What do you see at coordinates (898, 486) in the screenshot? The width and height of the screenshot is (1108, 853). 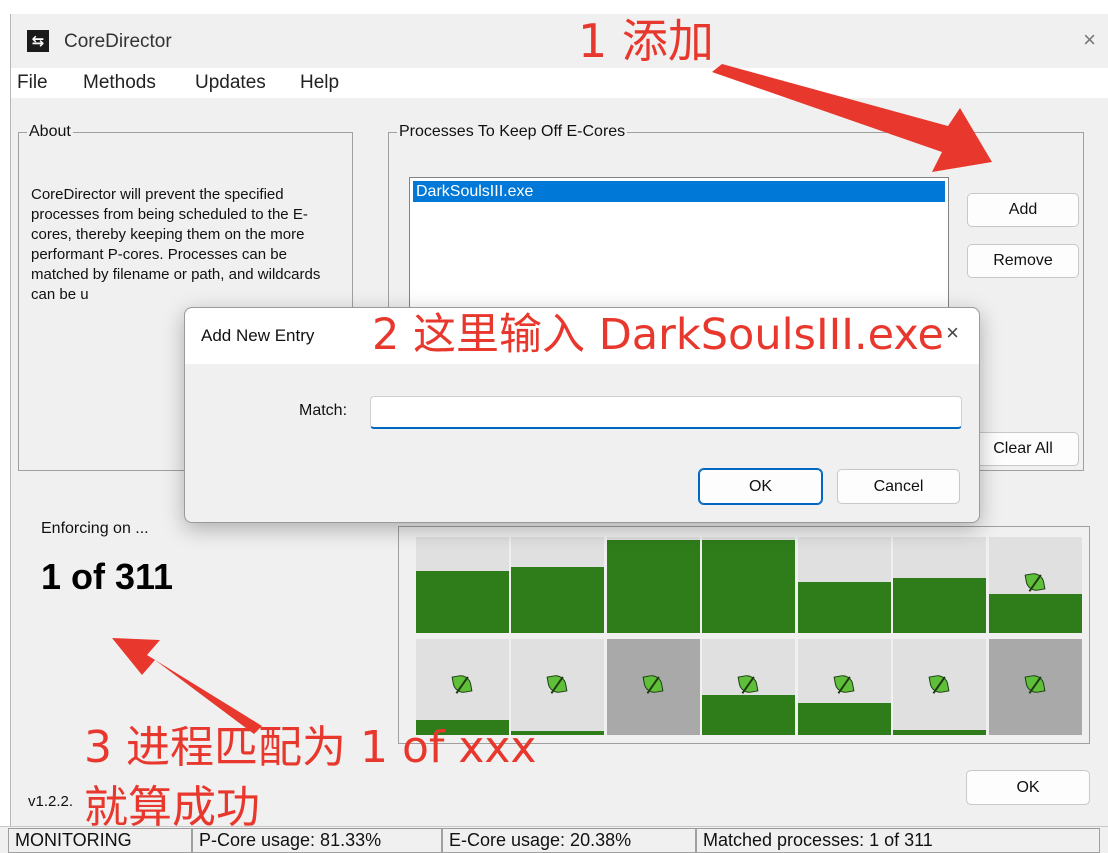 I see `dialog-cancel-button: Cancel` at bounding box center [898, 486].